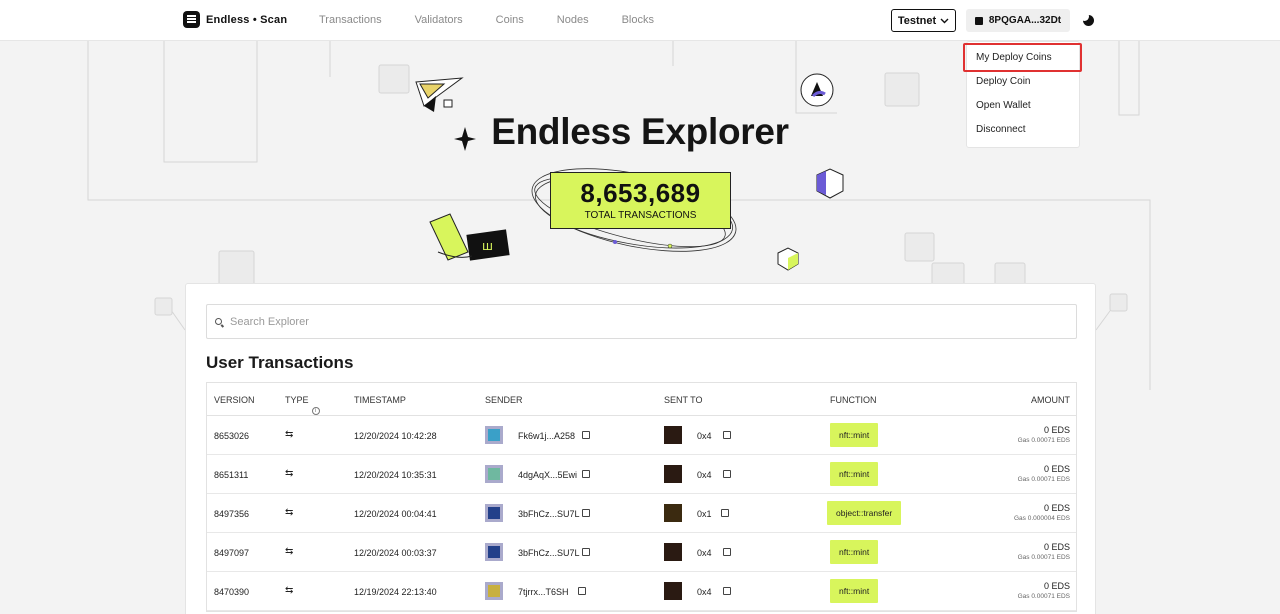  What do you see at coordinates (1003, 105) in the screenshot?
I see `menu-item-open-wallet: Open Wallet` at bounding box center [1003, 105].